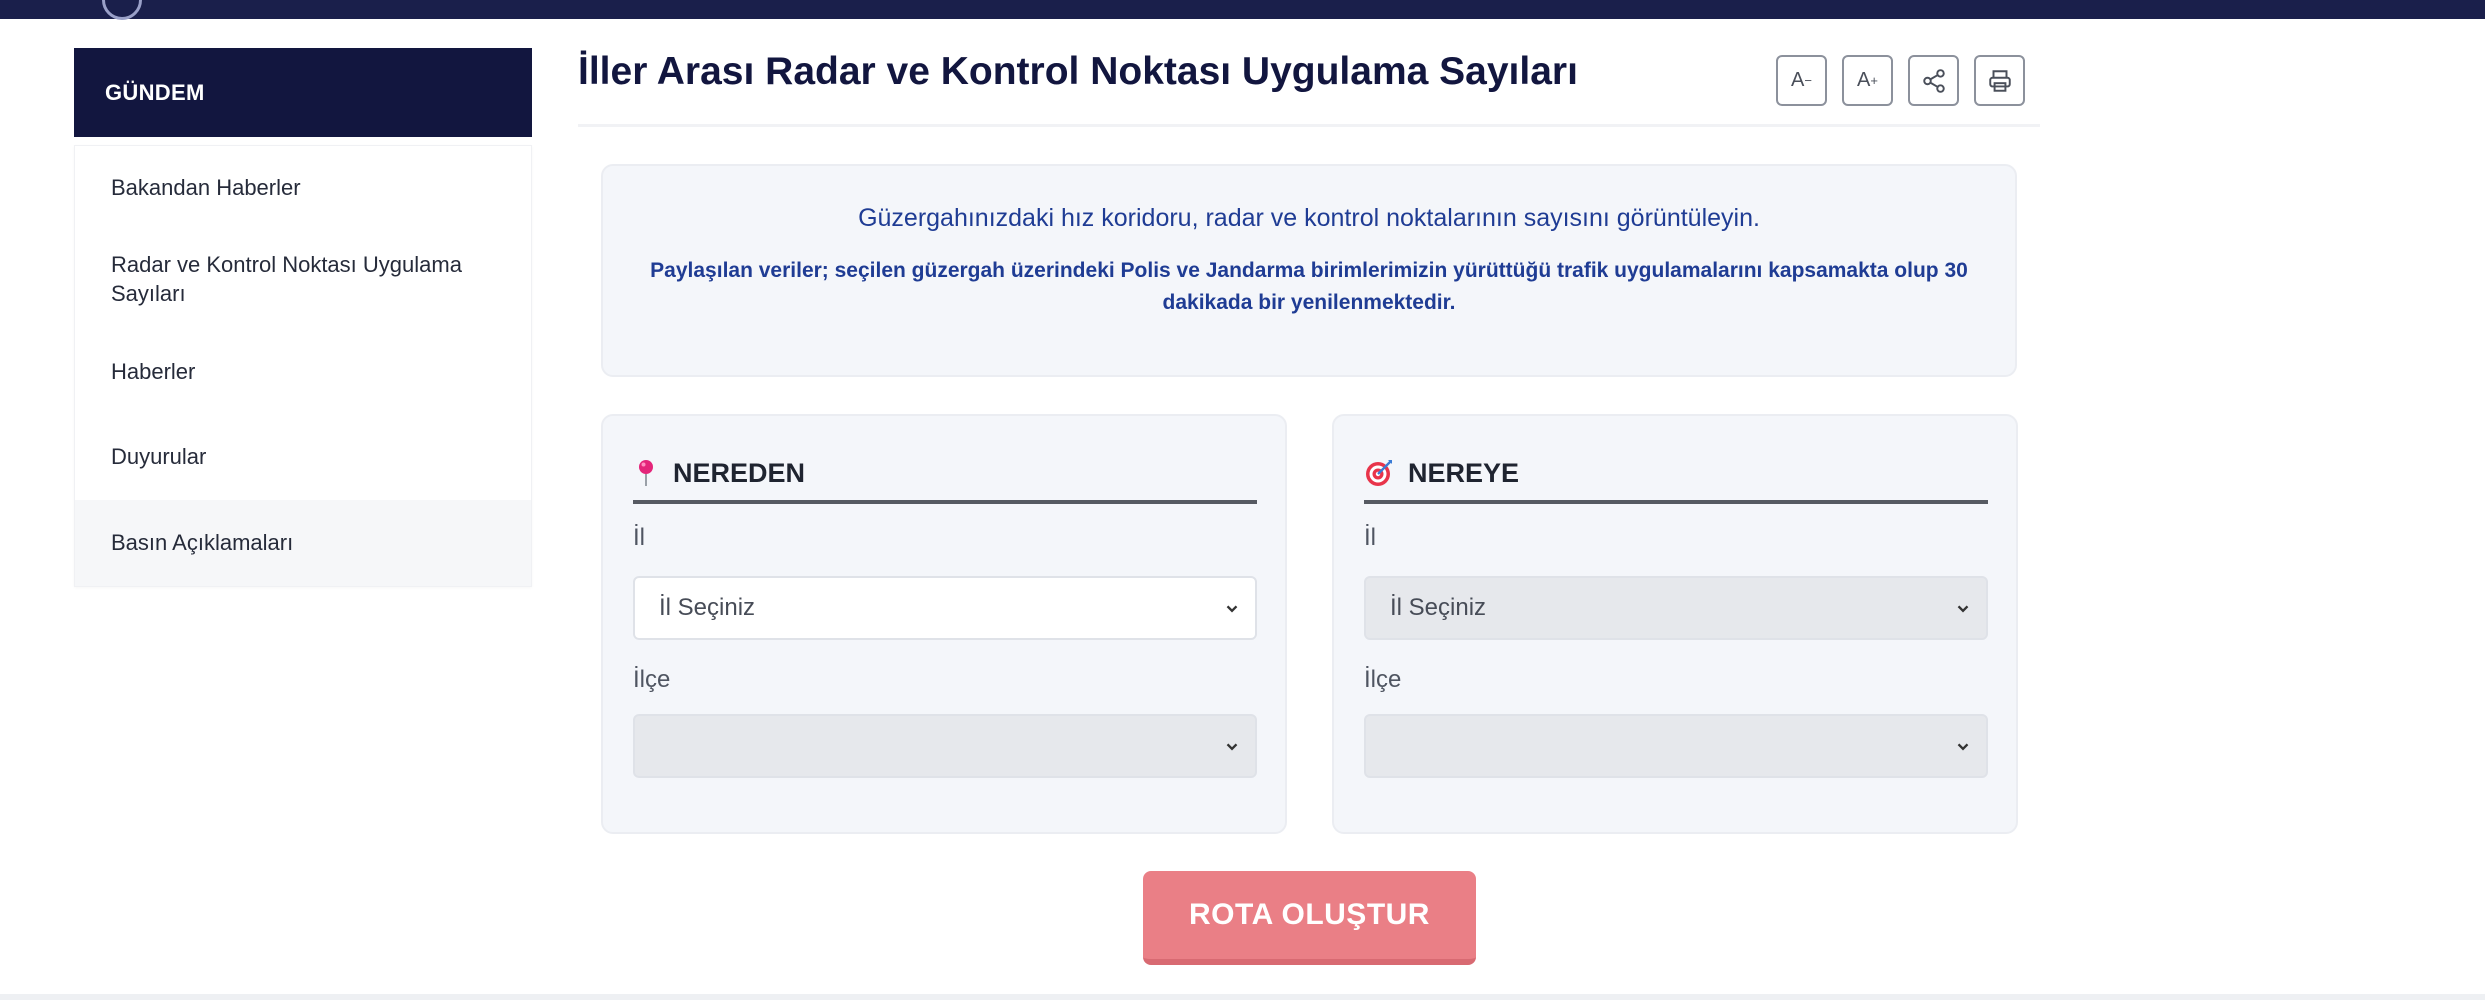  What do you see at coordinates (122, 10) in the screenshot?
I see `site-logo` at bounding box center [122, 10].